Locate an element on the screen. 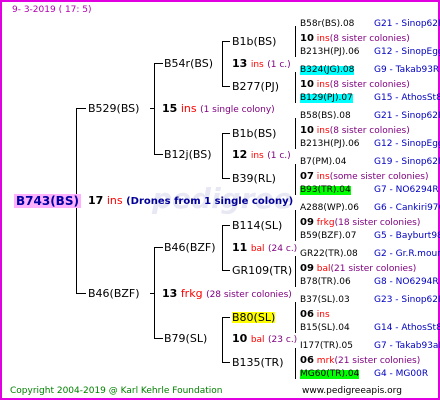  g3-node: B39(RL) is located at coordinates (254, 178).